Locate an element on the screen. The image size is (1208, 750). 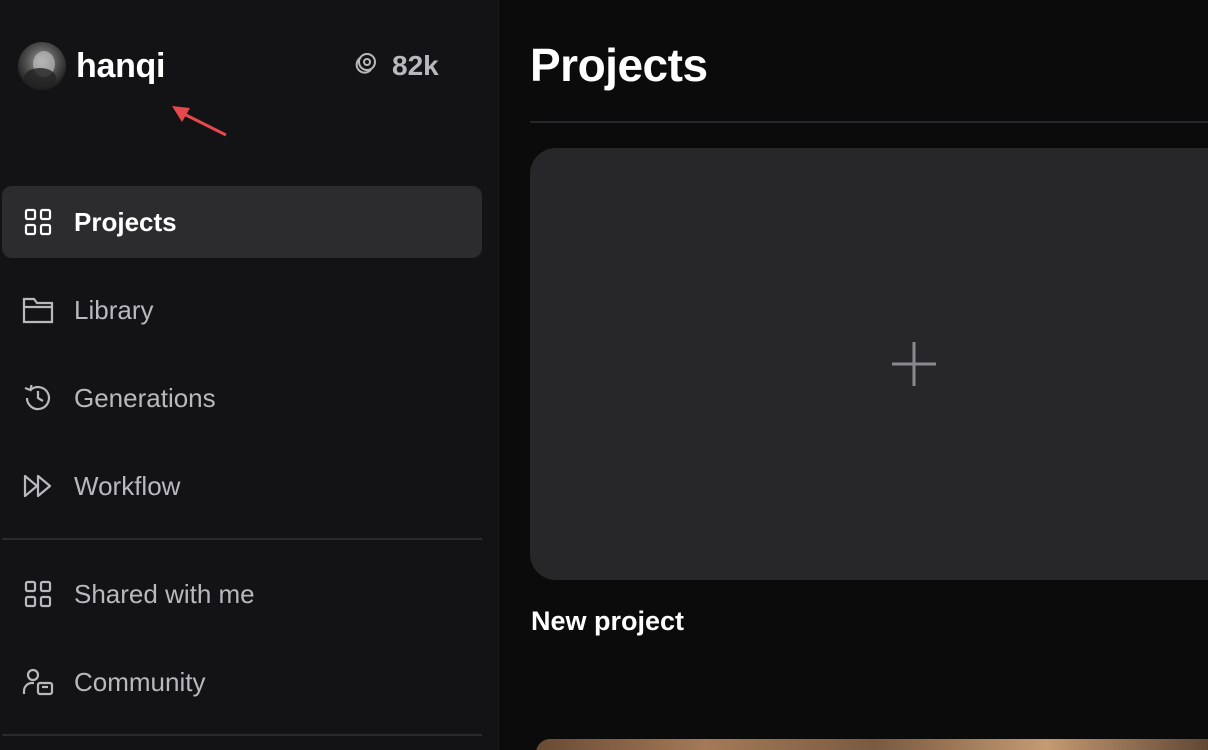
sidebar-item-shared-with-me: Shared with me is located at coordinates (242, 594).